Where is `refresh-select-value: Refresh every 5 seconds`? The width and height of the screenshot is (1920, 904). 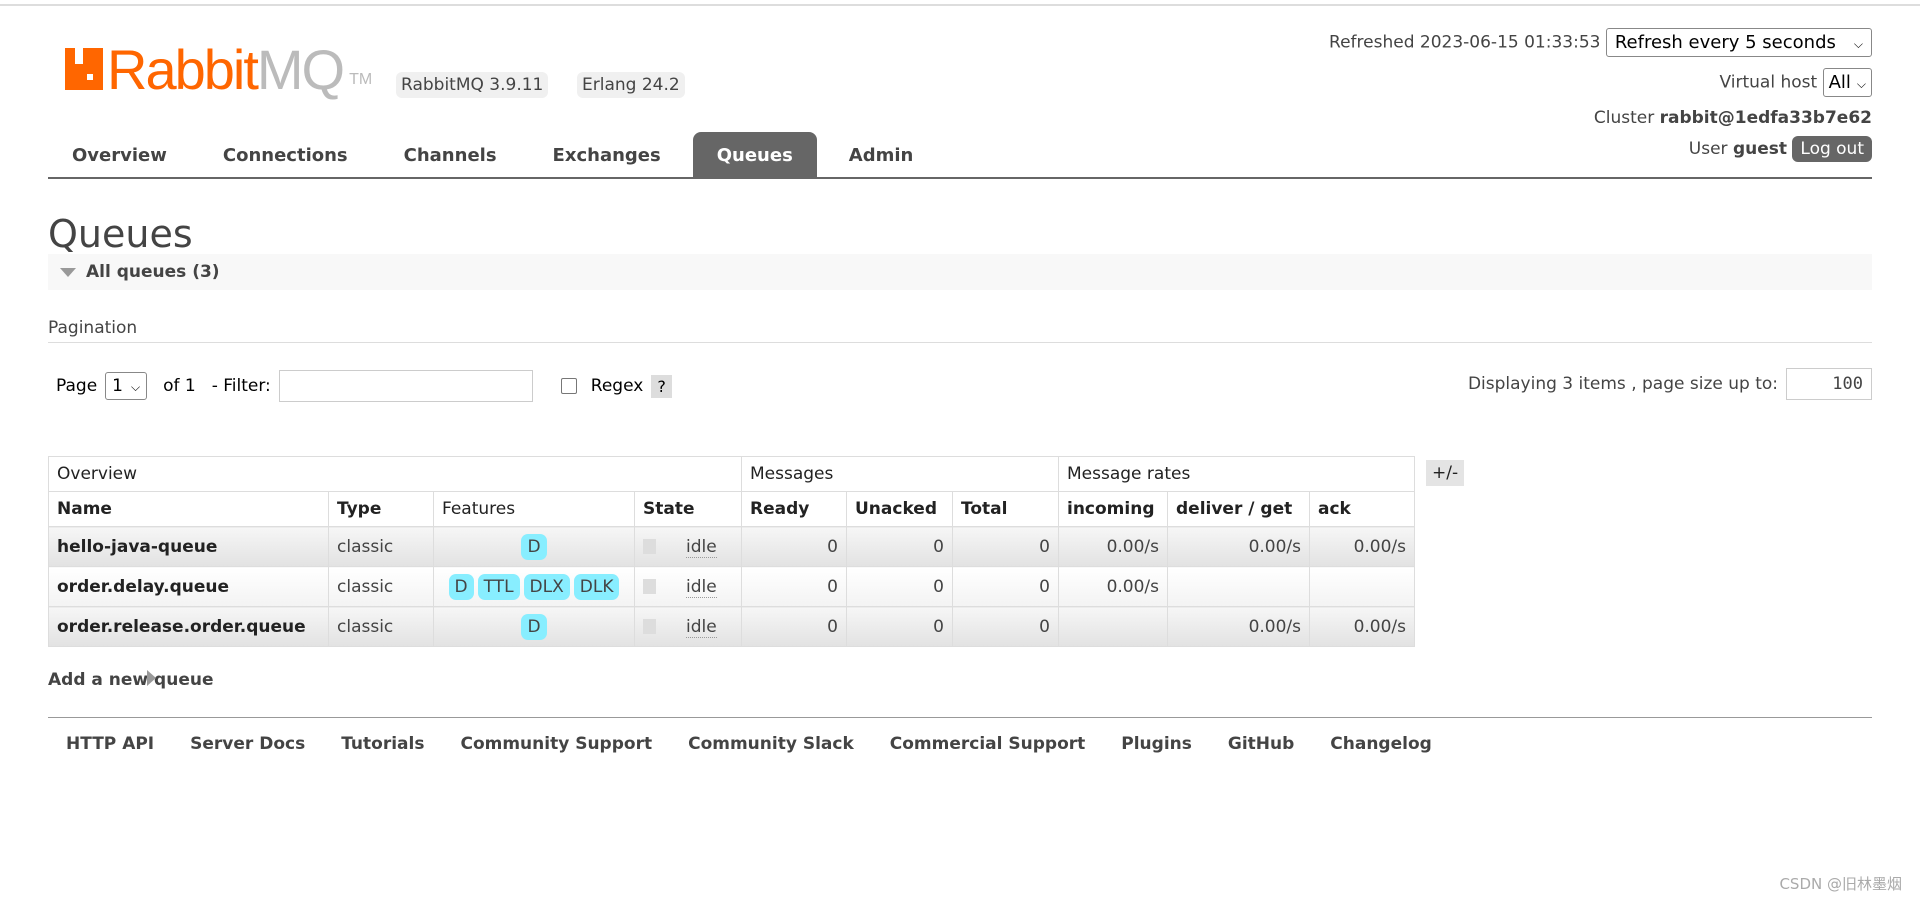
refresh-select-value: Refresh every 5 seconds is located at coordinates (1725, 42).